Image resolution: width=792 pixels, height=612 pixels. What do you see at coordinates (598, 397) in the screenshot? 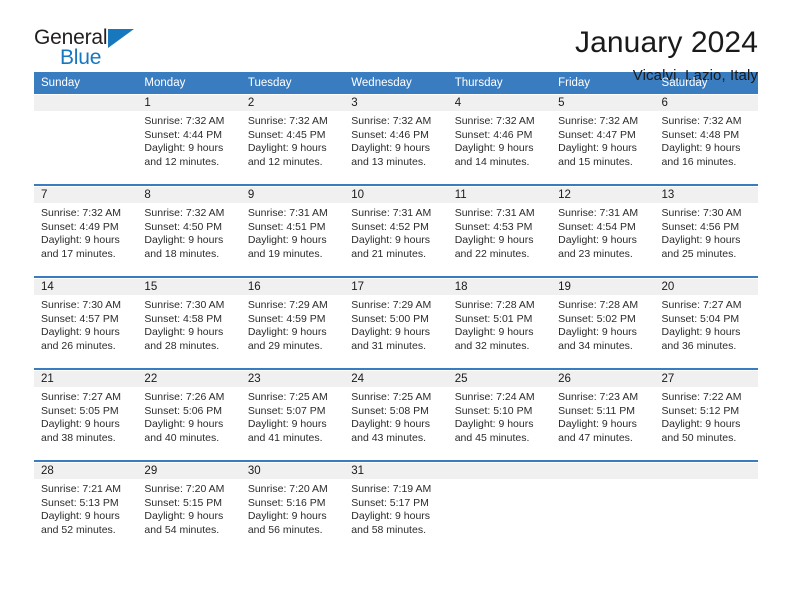
I see `sunrise-text: Sunrise: 7:23 AM` at bounding box center [598, 397].